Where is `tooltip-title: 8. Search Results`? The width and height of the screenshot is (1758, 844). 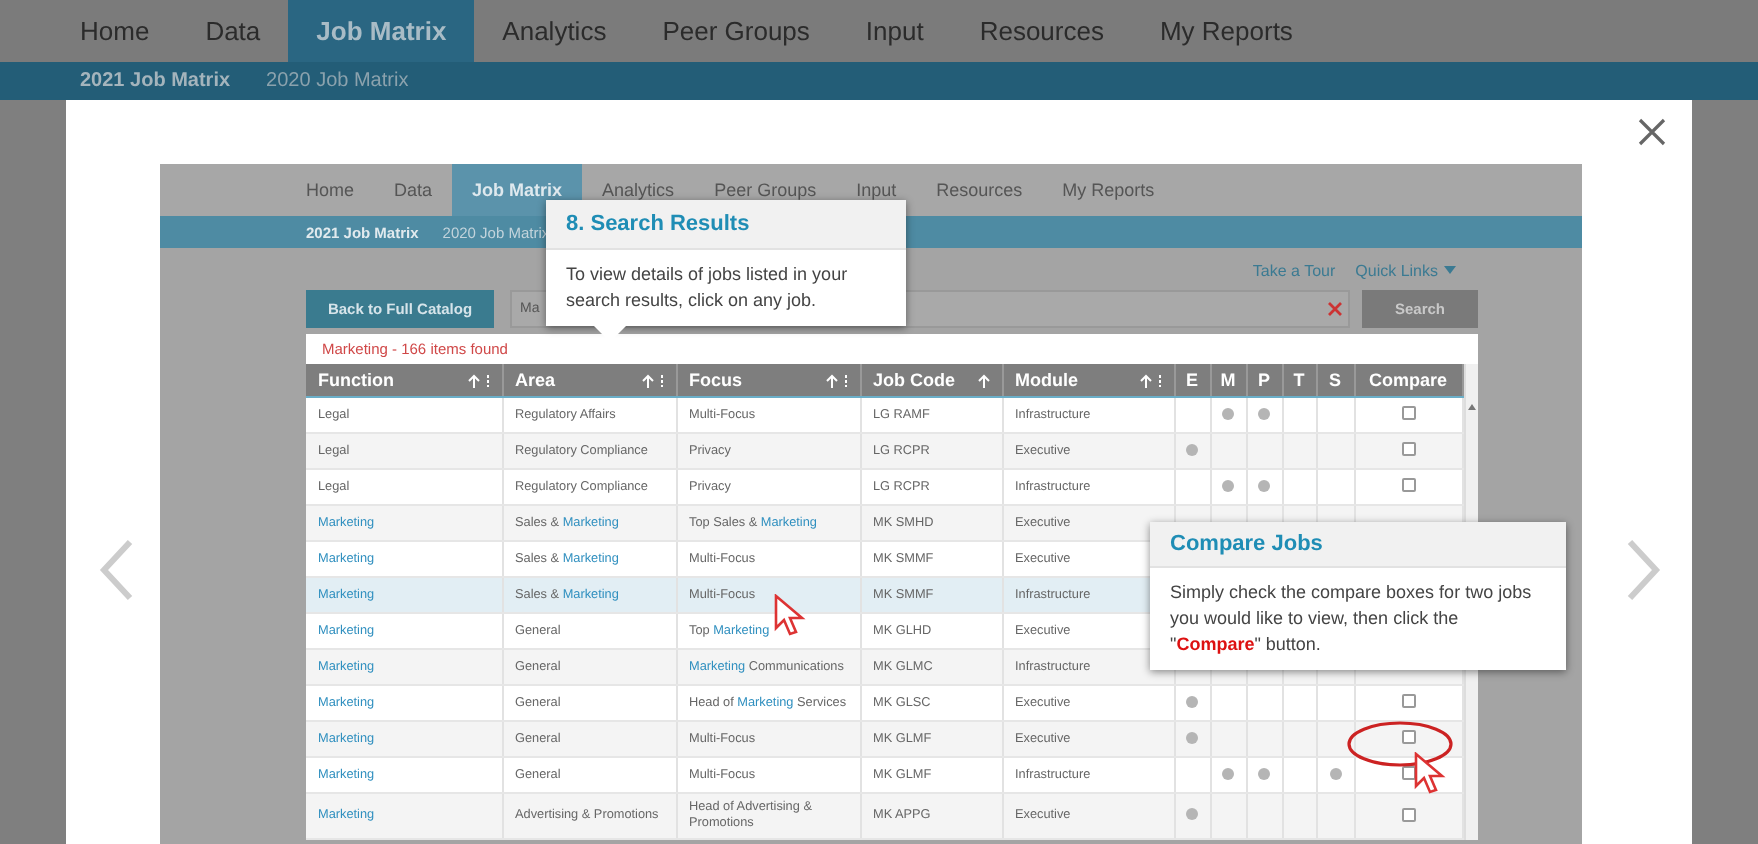 tooltip-title: 8. Search Results is located at coordinates (658, 224).